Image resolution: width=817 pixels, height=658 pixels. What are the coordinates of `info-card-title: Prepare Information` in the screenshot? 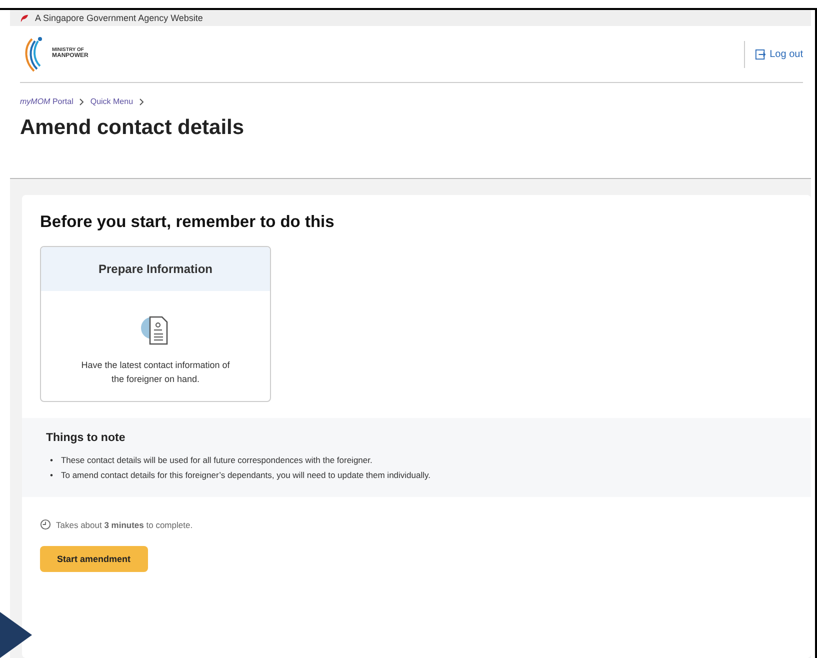 It's located at (155, 269).